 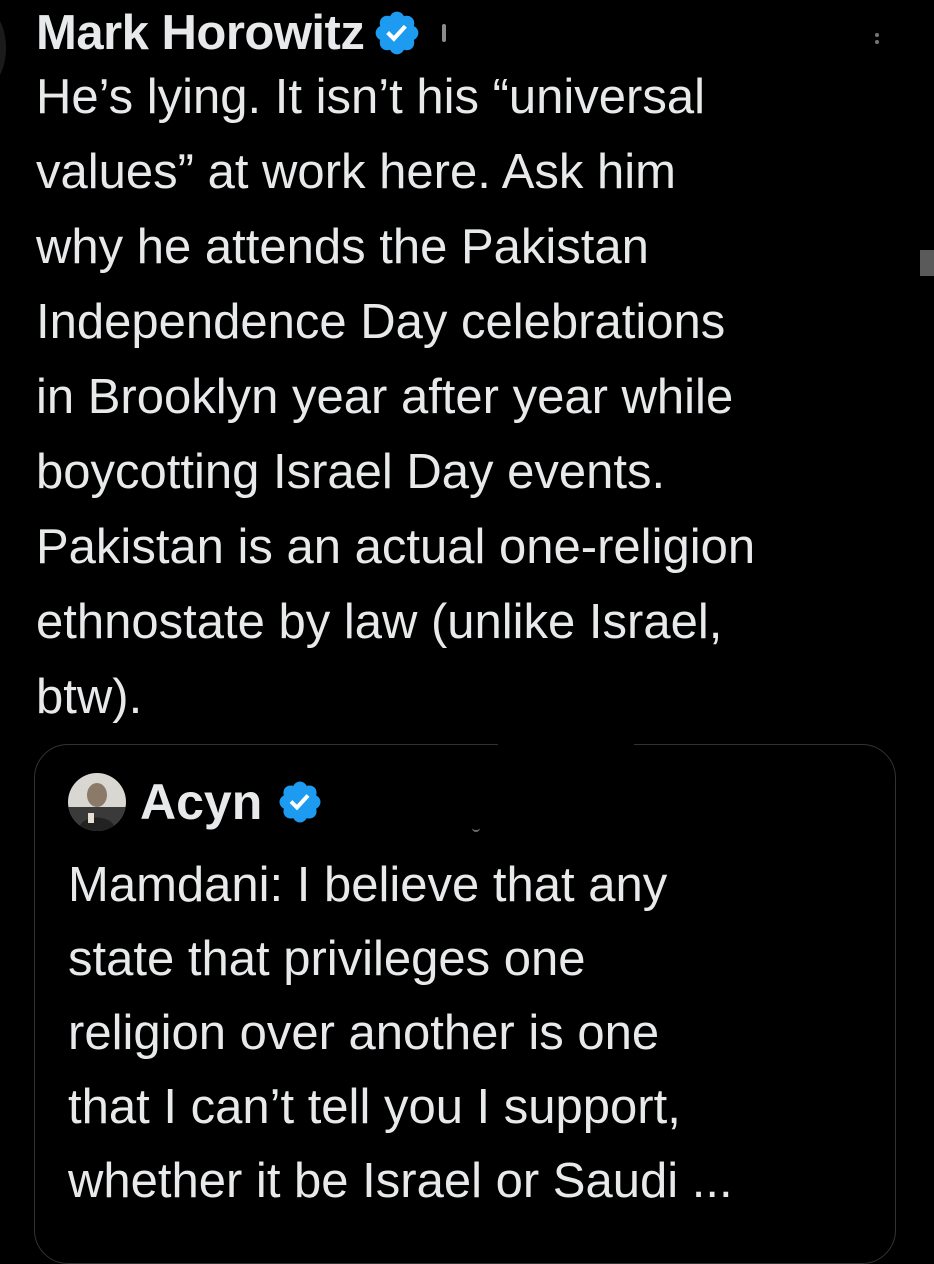 What do you see at coordinates (3, 48) in the screenshot?
I see `author-avatar` at bounding box center [3, 48].